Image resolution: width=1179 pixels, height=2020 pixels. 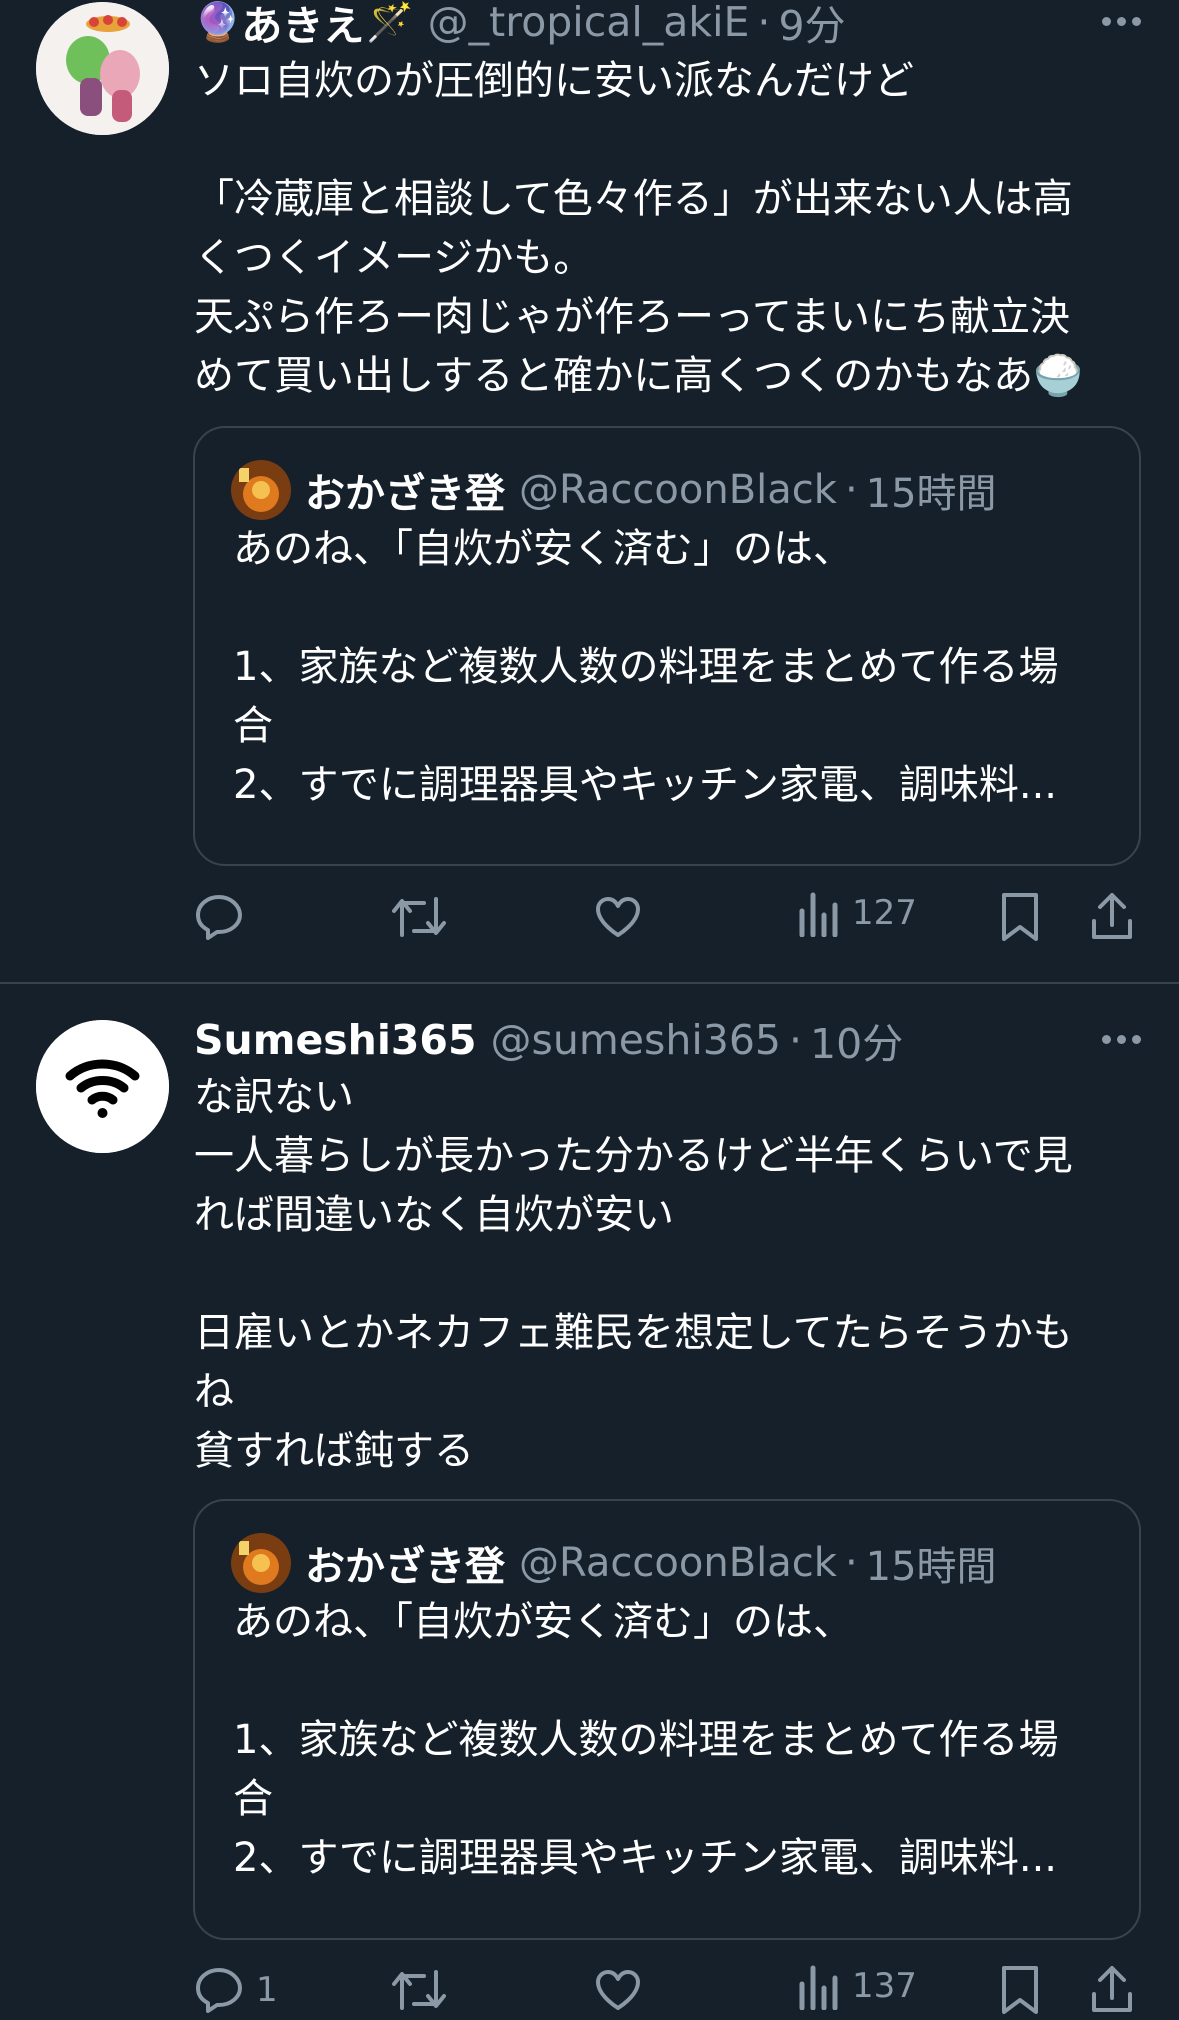 What do you see at coordinates (267, 1990) in the screenshot?
I see `reply-count: 1` at bounding box center [267, 1990].